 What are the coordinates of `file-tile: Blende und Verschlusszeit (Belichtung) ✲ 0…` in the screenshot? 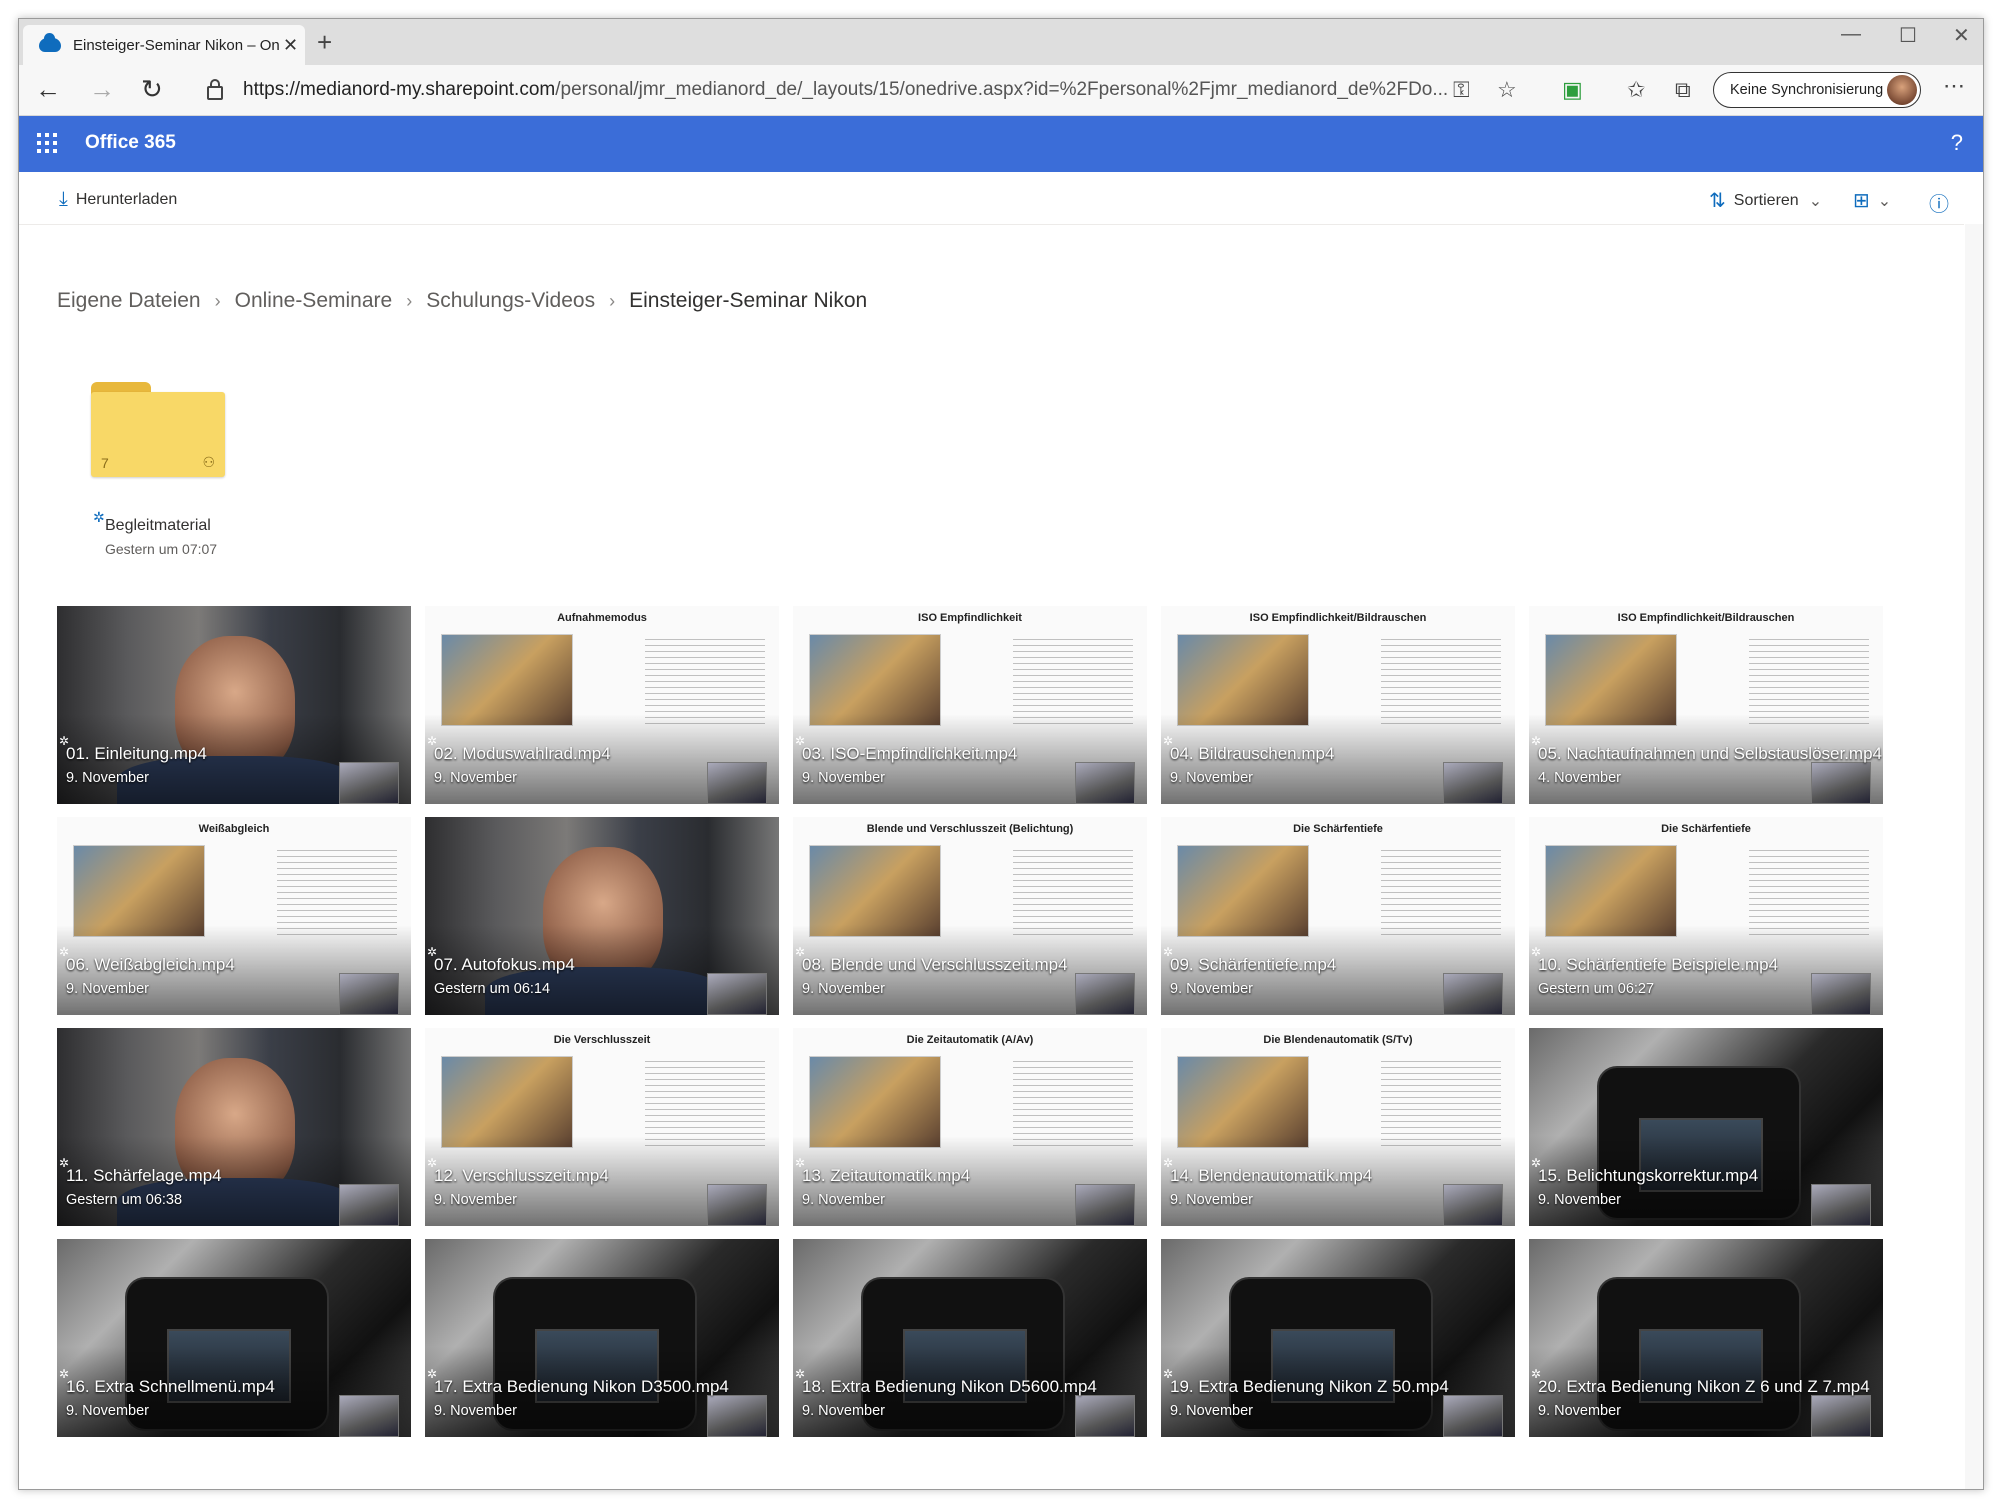 It's located at (970, 916).